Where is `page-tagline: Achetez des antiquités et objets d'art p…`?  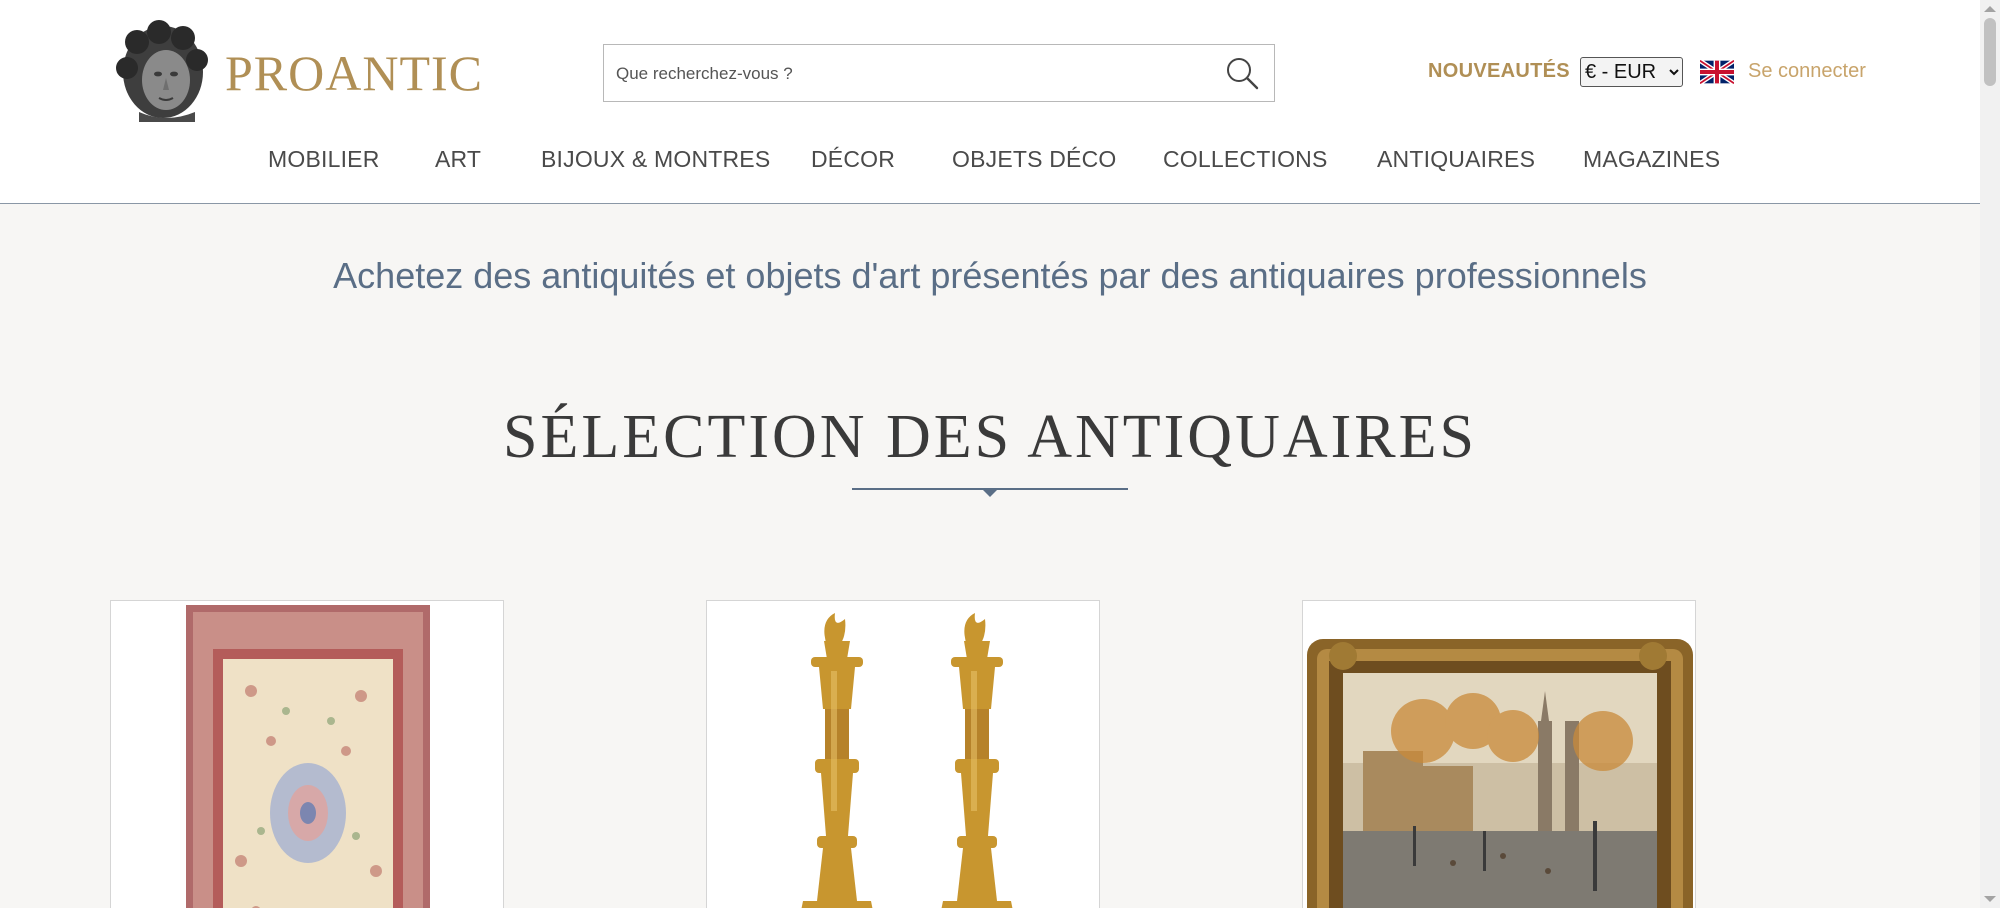
page-tagline: Achetez des antiquités et objets d'art p… is located at coordinates (990, 275).